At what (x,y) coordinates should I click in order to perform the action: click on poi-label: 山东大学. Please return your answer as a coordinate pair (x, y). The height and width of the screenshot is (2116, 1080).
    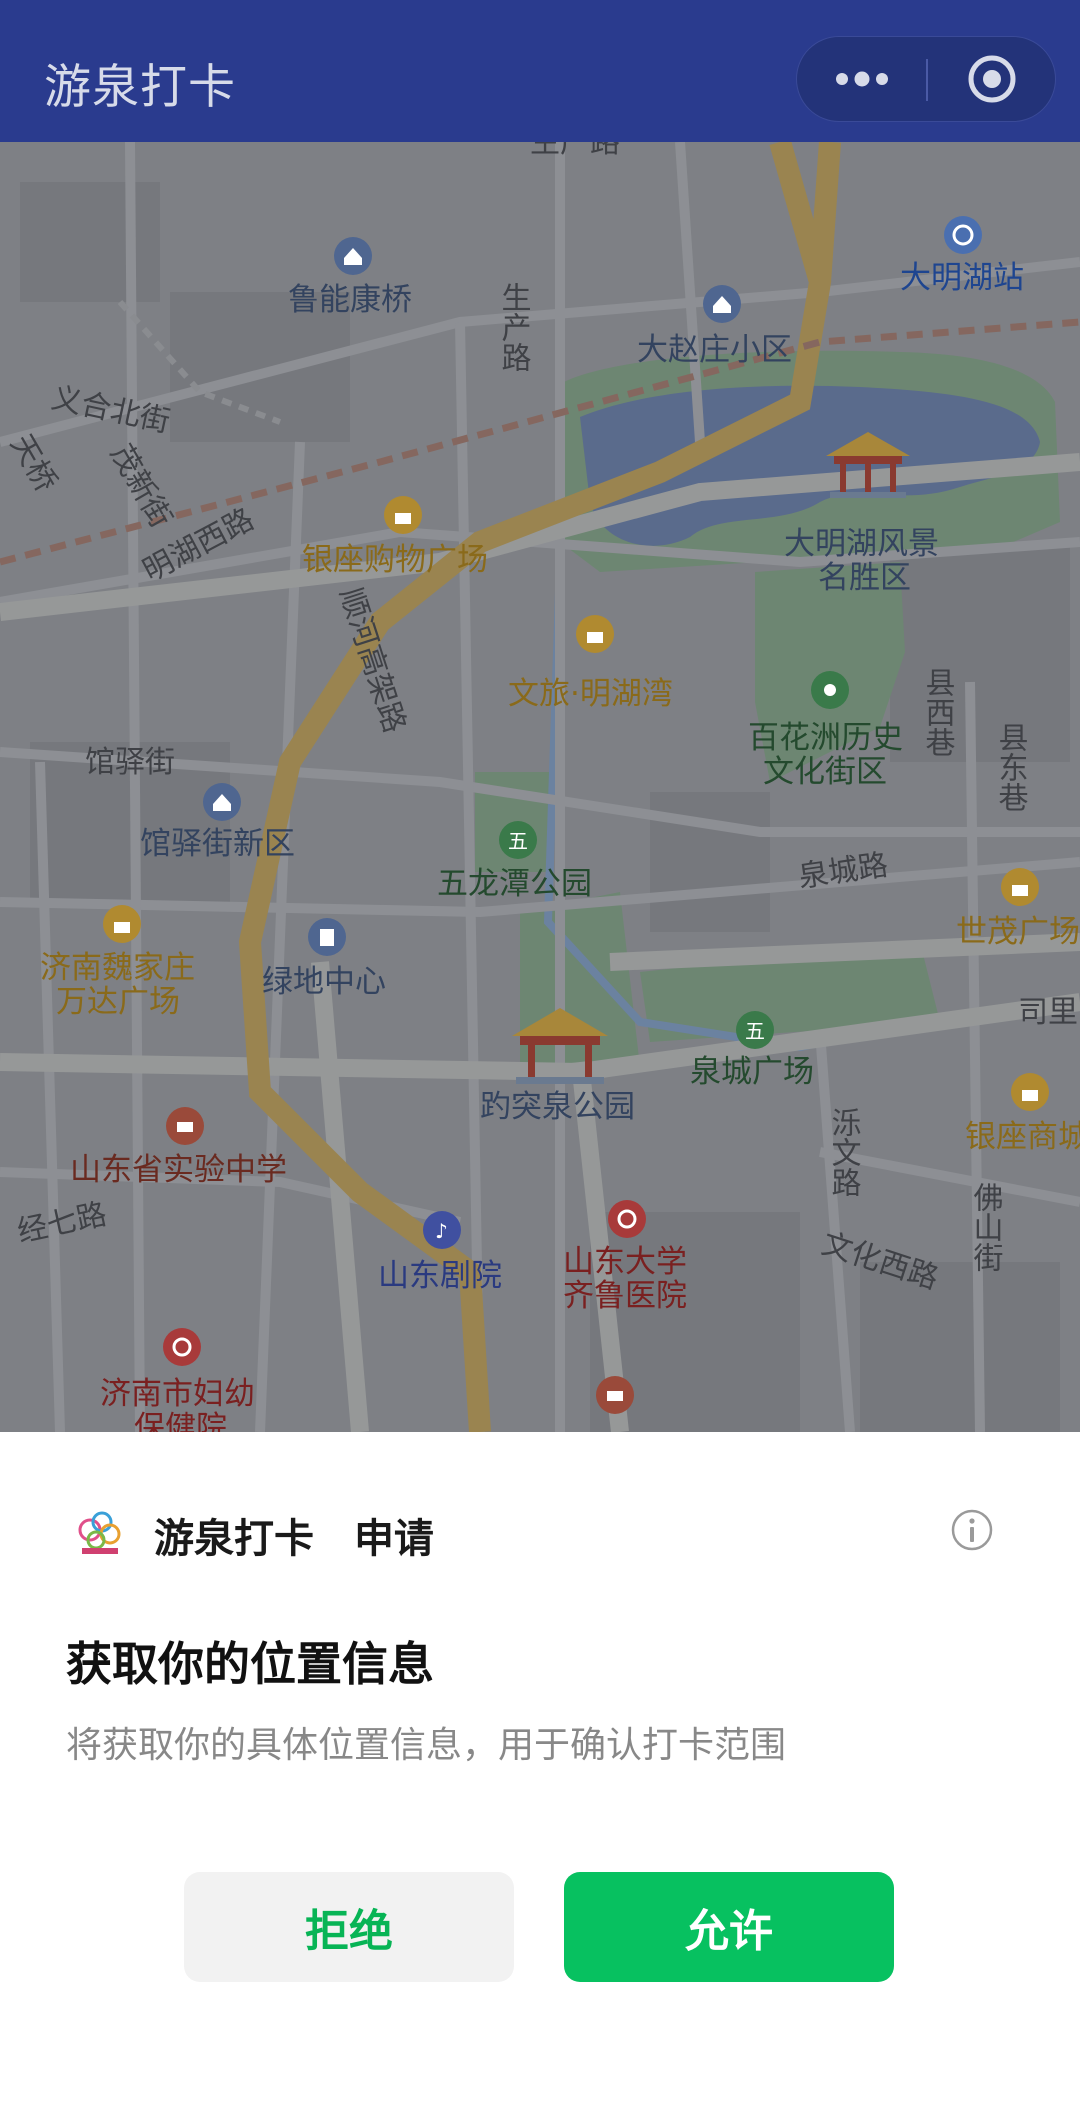
    Looking at the image, I should click on (625, 1262).